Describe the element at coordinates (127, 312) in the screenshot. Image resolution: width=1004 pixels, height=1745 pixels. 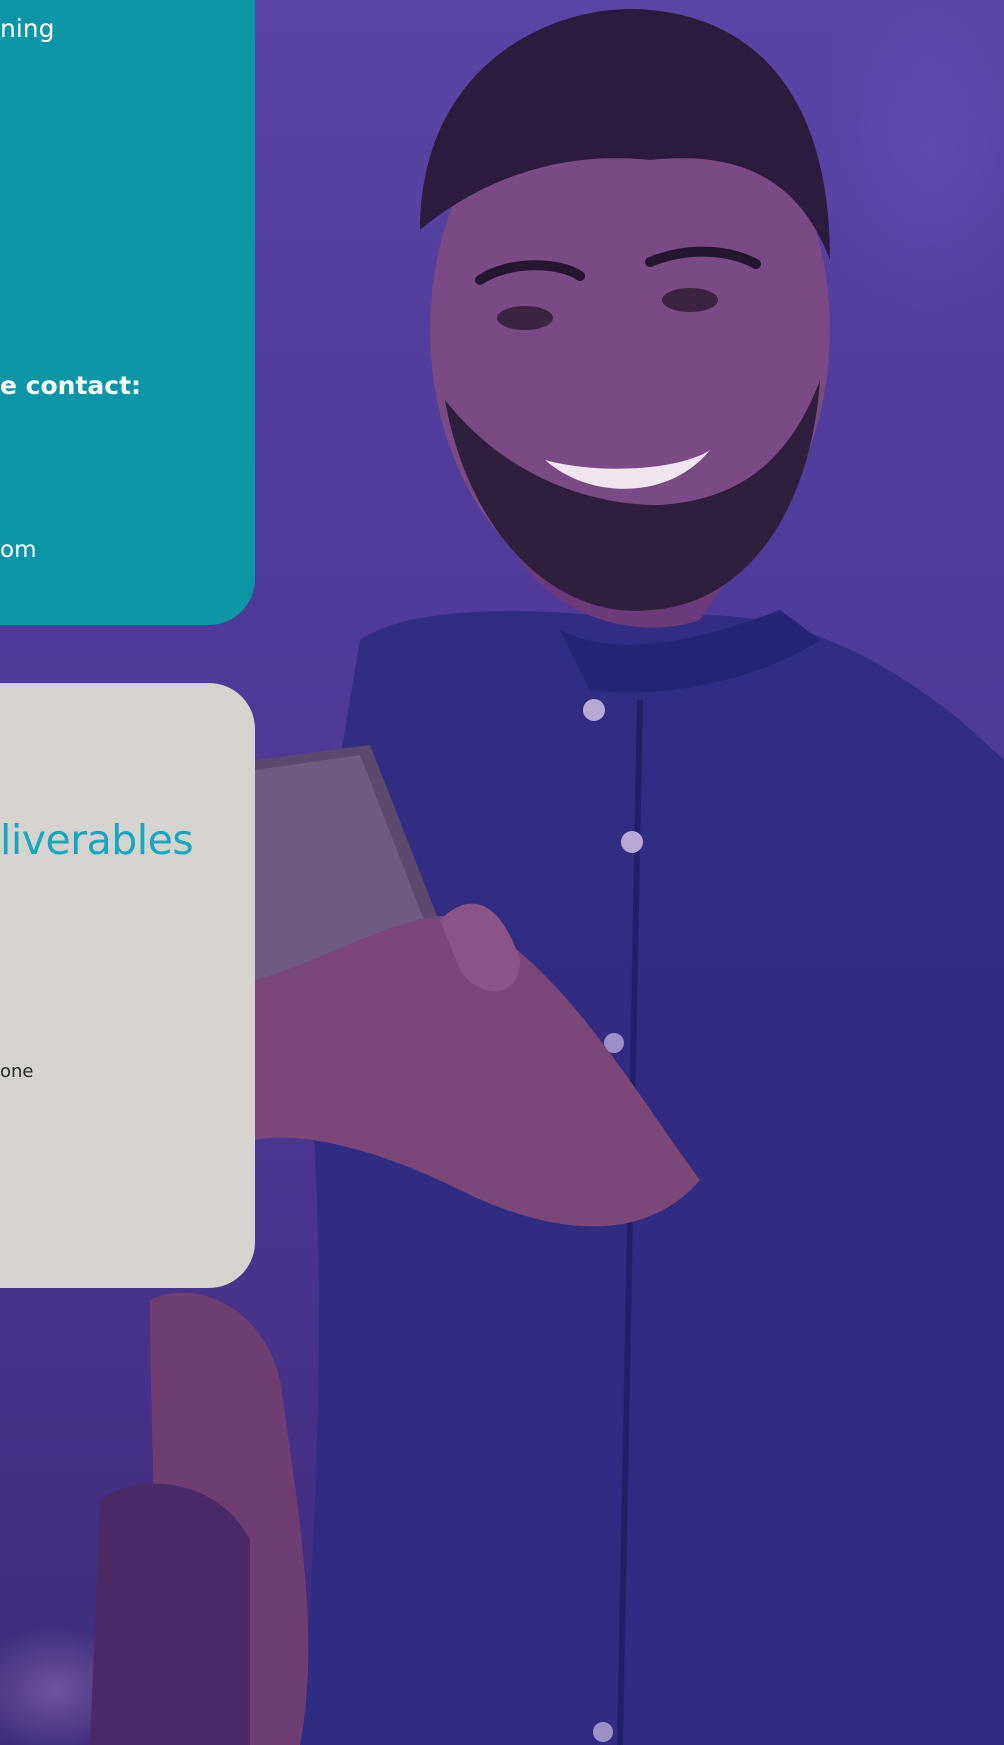
I see `contact-info-card: ning e contact: om` at that location.